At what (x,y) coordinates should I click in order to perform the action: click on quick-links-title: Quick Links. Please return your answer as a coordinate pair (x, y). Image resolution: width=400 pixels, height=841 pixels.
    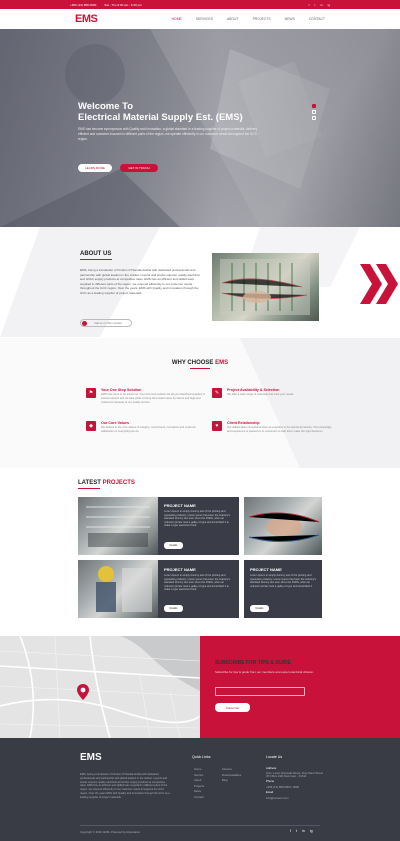
    Looking at the image, I should click on (201, 757).